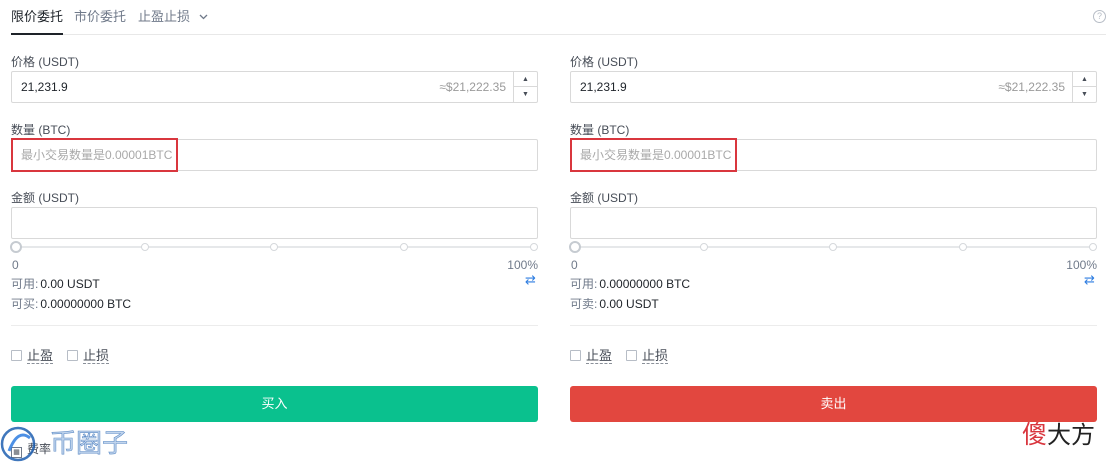 The width and height of the screenshot is (1113, 469). Describe the element at coordinates (1031, 87) in the screenshot. I see `sell-price-approx: ≈$21,222.35` at that location.